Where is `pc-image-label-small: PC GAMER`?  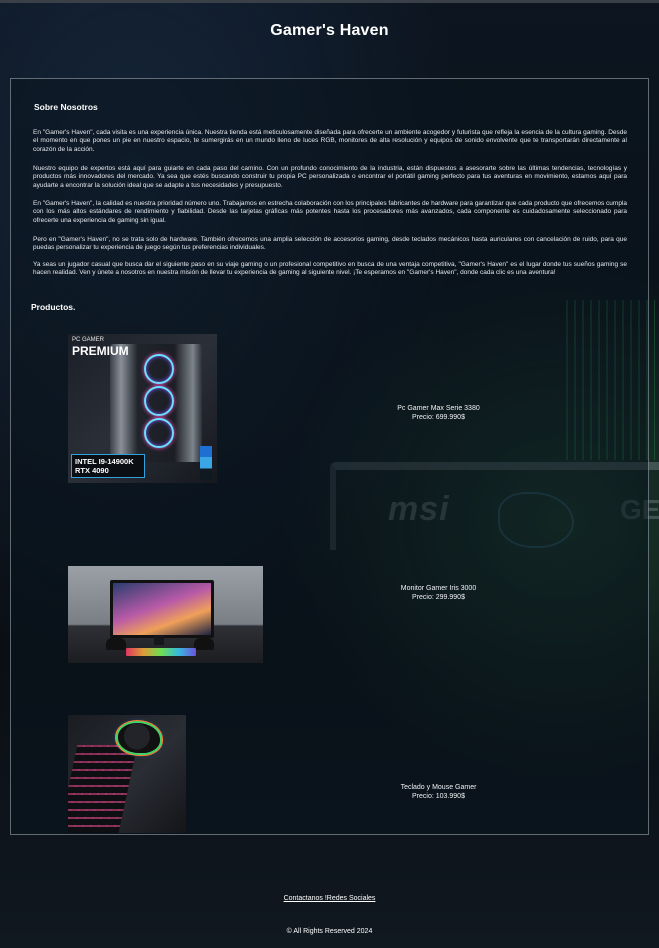 pc-image-label-small: PC GAMER is located at coordinates (88, 340).